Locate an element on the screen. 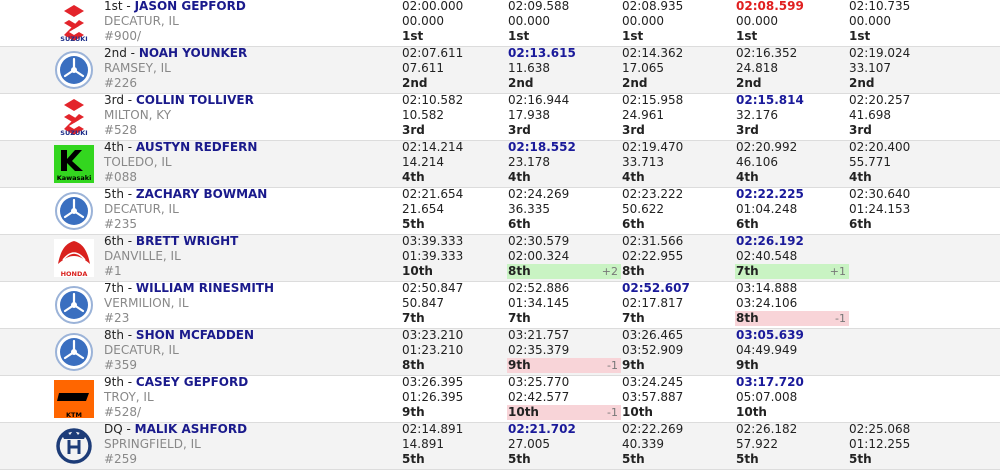 This screenshot has width=1000, height=470. lap-place: 7th is located at coordinates (747, 271).